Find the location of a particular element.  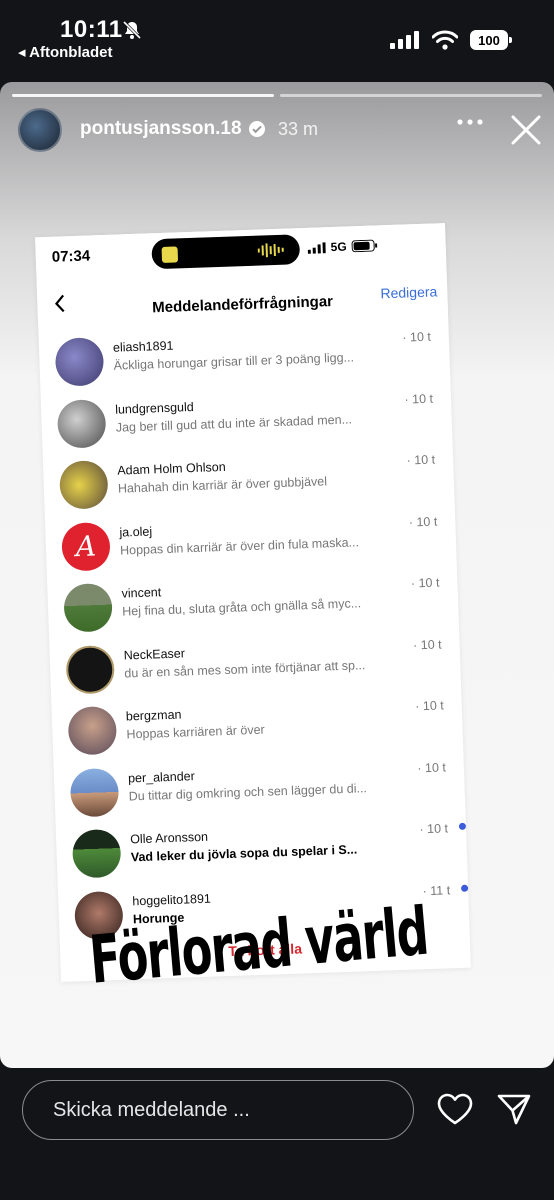

battery-level: 100 is located at coordinates (489, 40).